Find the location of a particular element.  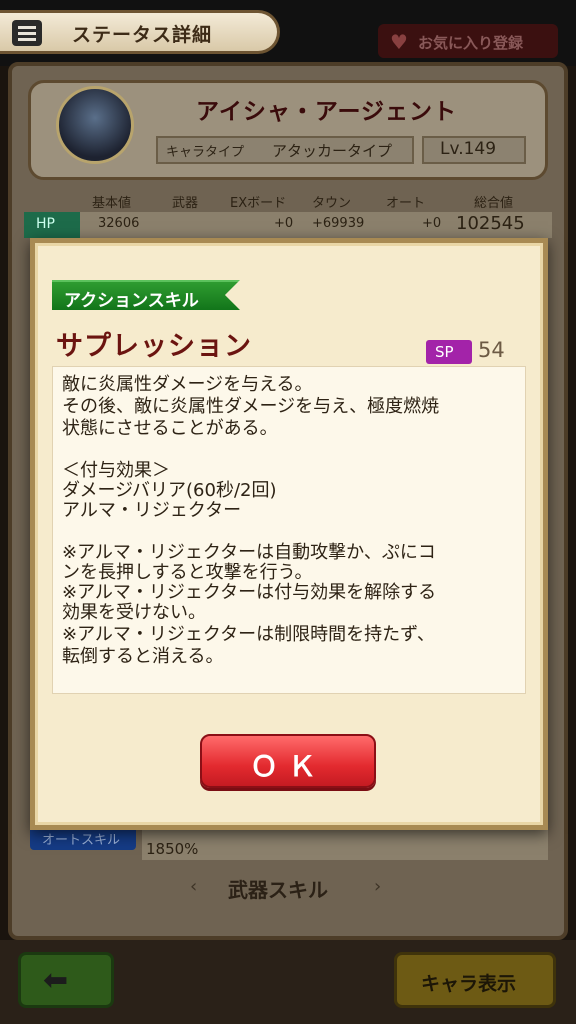

hp-row: 32606 +0 +69939 +0 102545 is located at coordinates (288, 225).